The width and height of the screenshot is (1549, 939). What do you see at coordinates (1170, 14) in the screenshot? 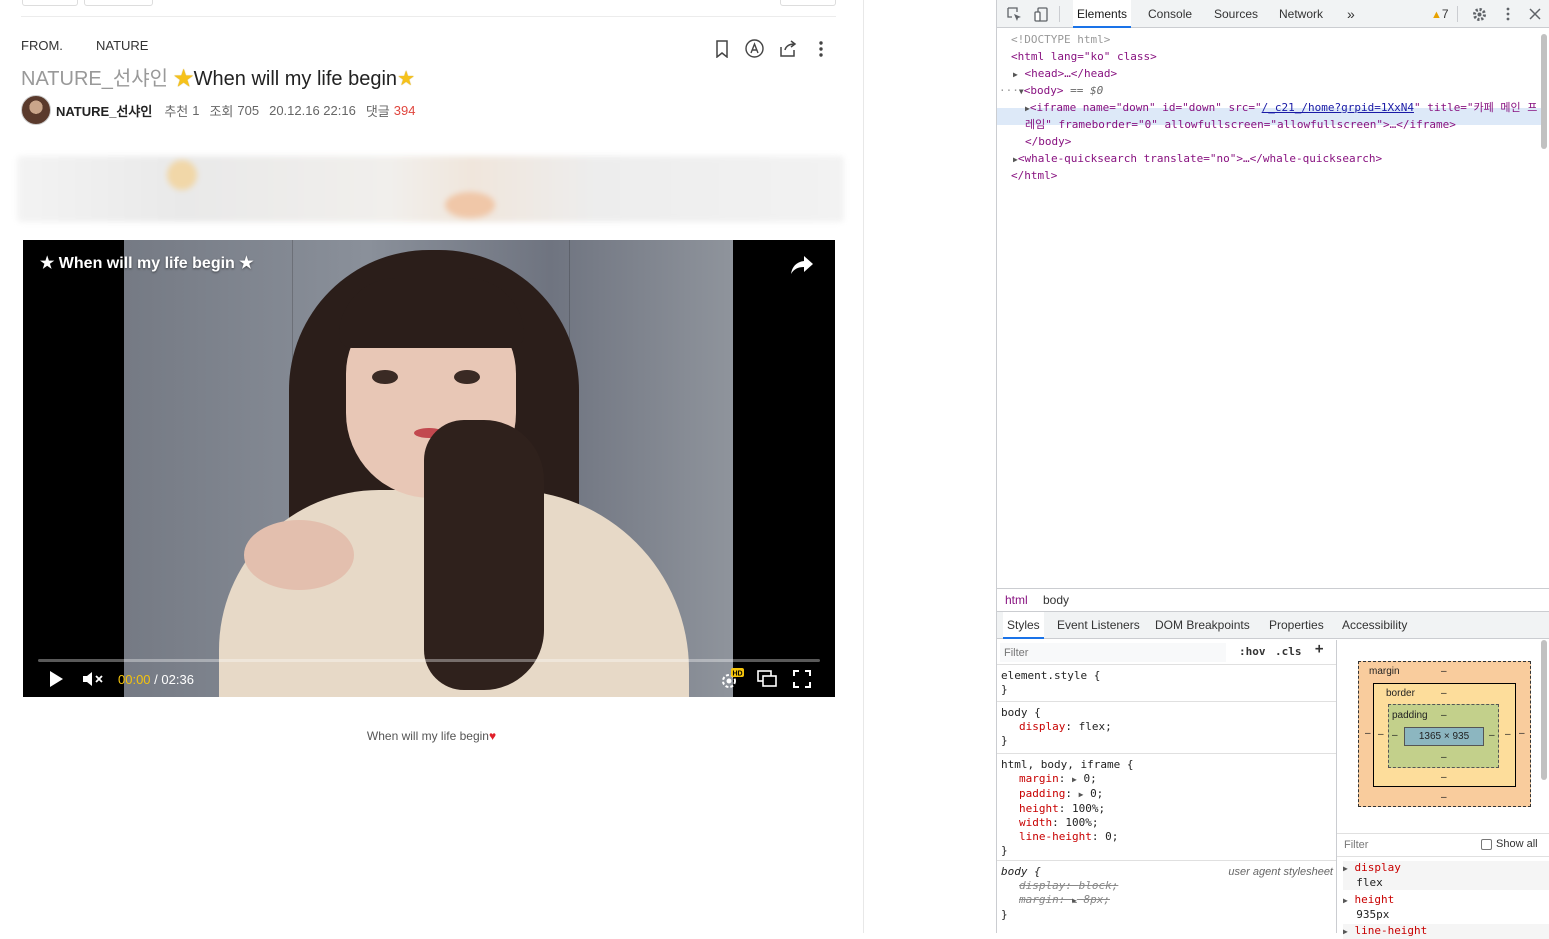
I see `tab-console: Console` at bounding box center [1170, 14].